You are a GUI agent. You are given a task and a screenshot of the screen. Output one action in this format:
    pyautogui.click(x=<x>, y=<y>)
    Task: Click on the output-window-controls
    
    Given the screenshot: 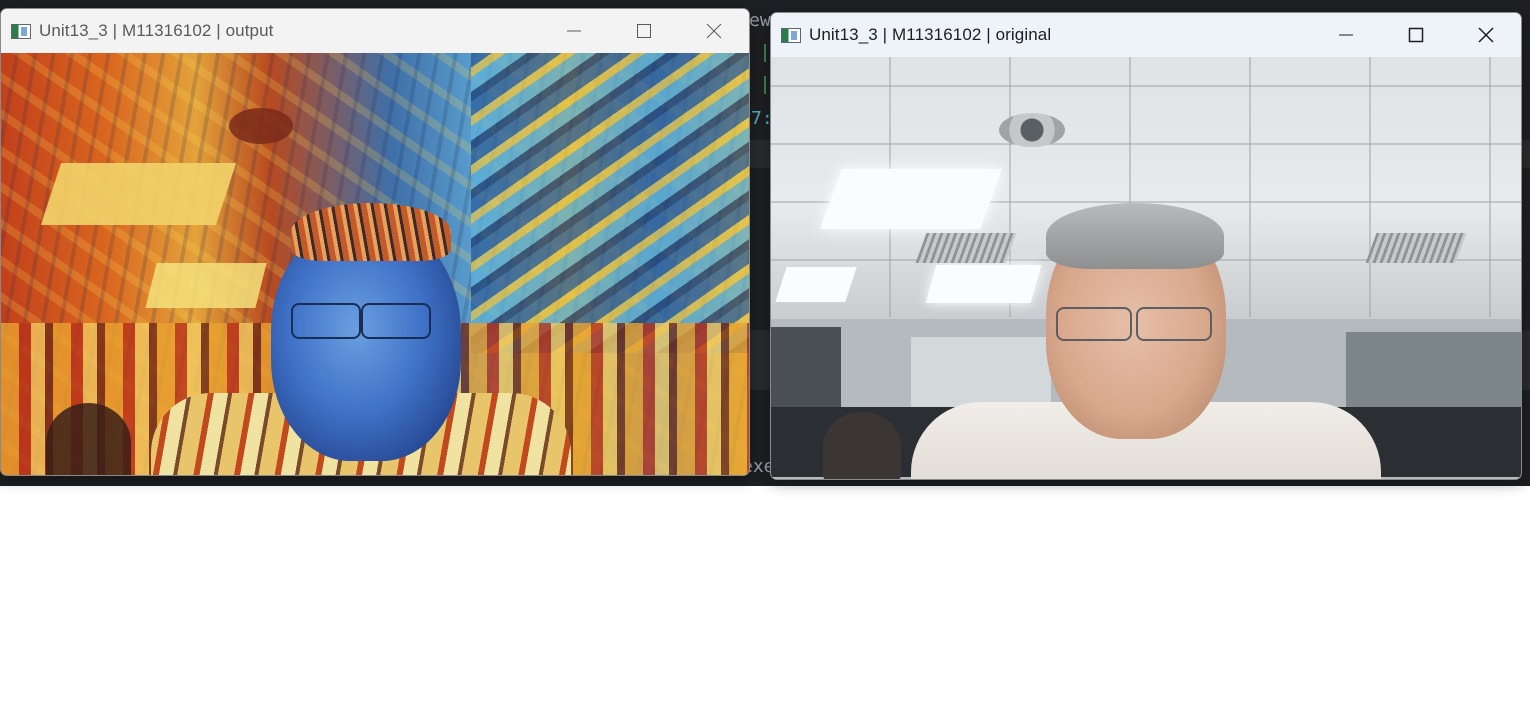 What is the action you would take?
    pyautogui.click(x=644, y=31)
    